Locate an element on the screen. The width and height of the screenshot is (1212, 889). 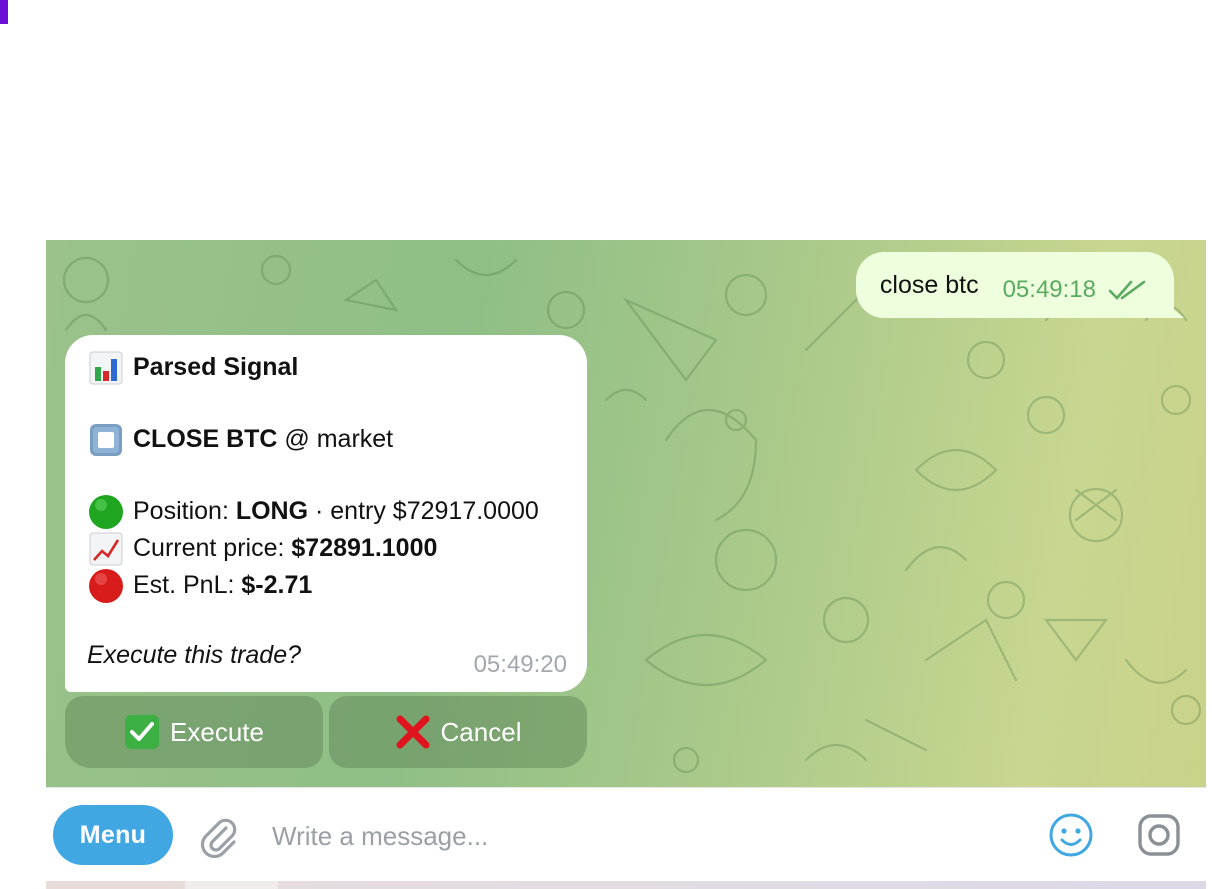
position-entry: · entry $72917.0000 is located at coordinates (423, 511).